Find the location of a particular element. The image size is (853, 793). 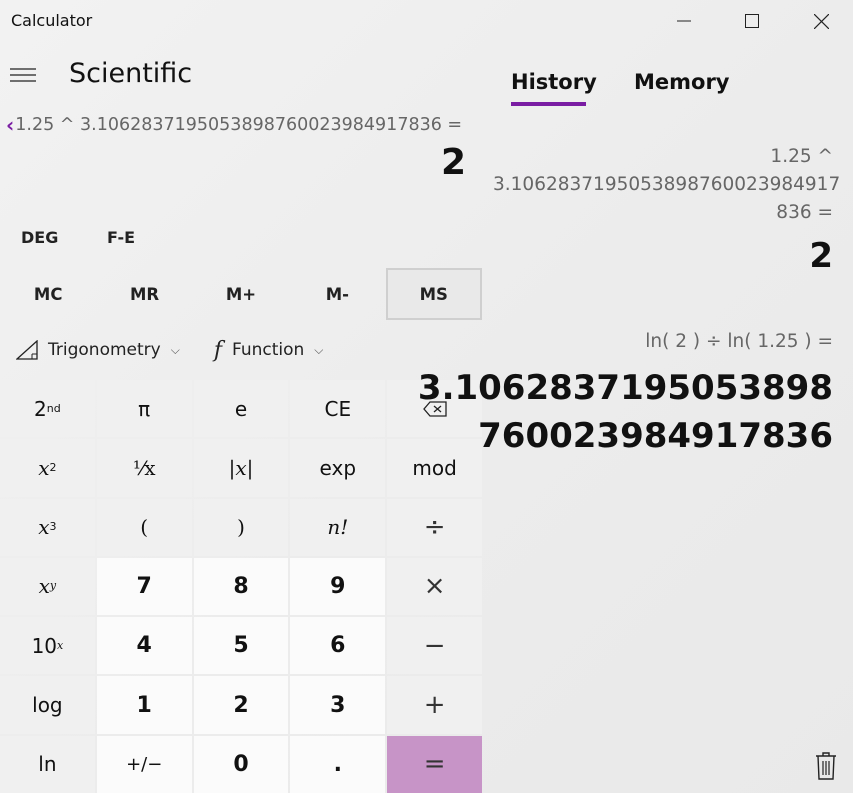

history-result-line: 760023984917836 is located at coordinates (655, 436).